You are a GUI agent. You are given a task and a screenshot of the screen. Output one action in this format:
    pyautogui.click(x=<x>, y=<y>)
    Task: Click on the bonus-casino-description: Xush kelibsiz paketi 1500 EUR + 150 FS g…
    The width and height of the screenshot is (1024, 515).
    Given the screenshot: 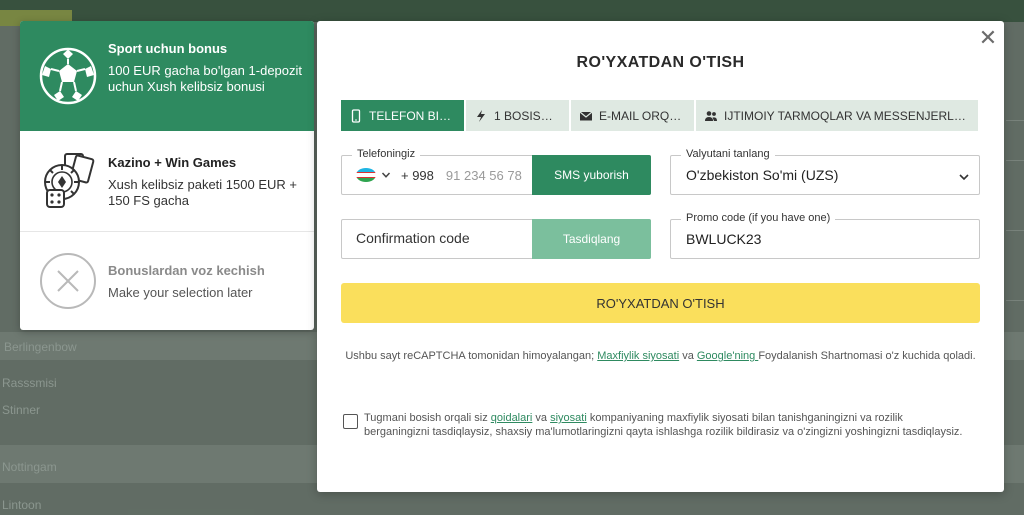 What is the action you would take?
    pyautogui.click(x=202, y=192)
    